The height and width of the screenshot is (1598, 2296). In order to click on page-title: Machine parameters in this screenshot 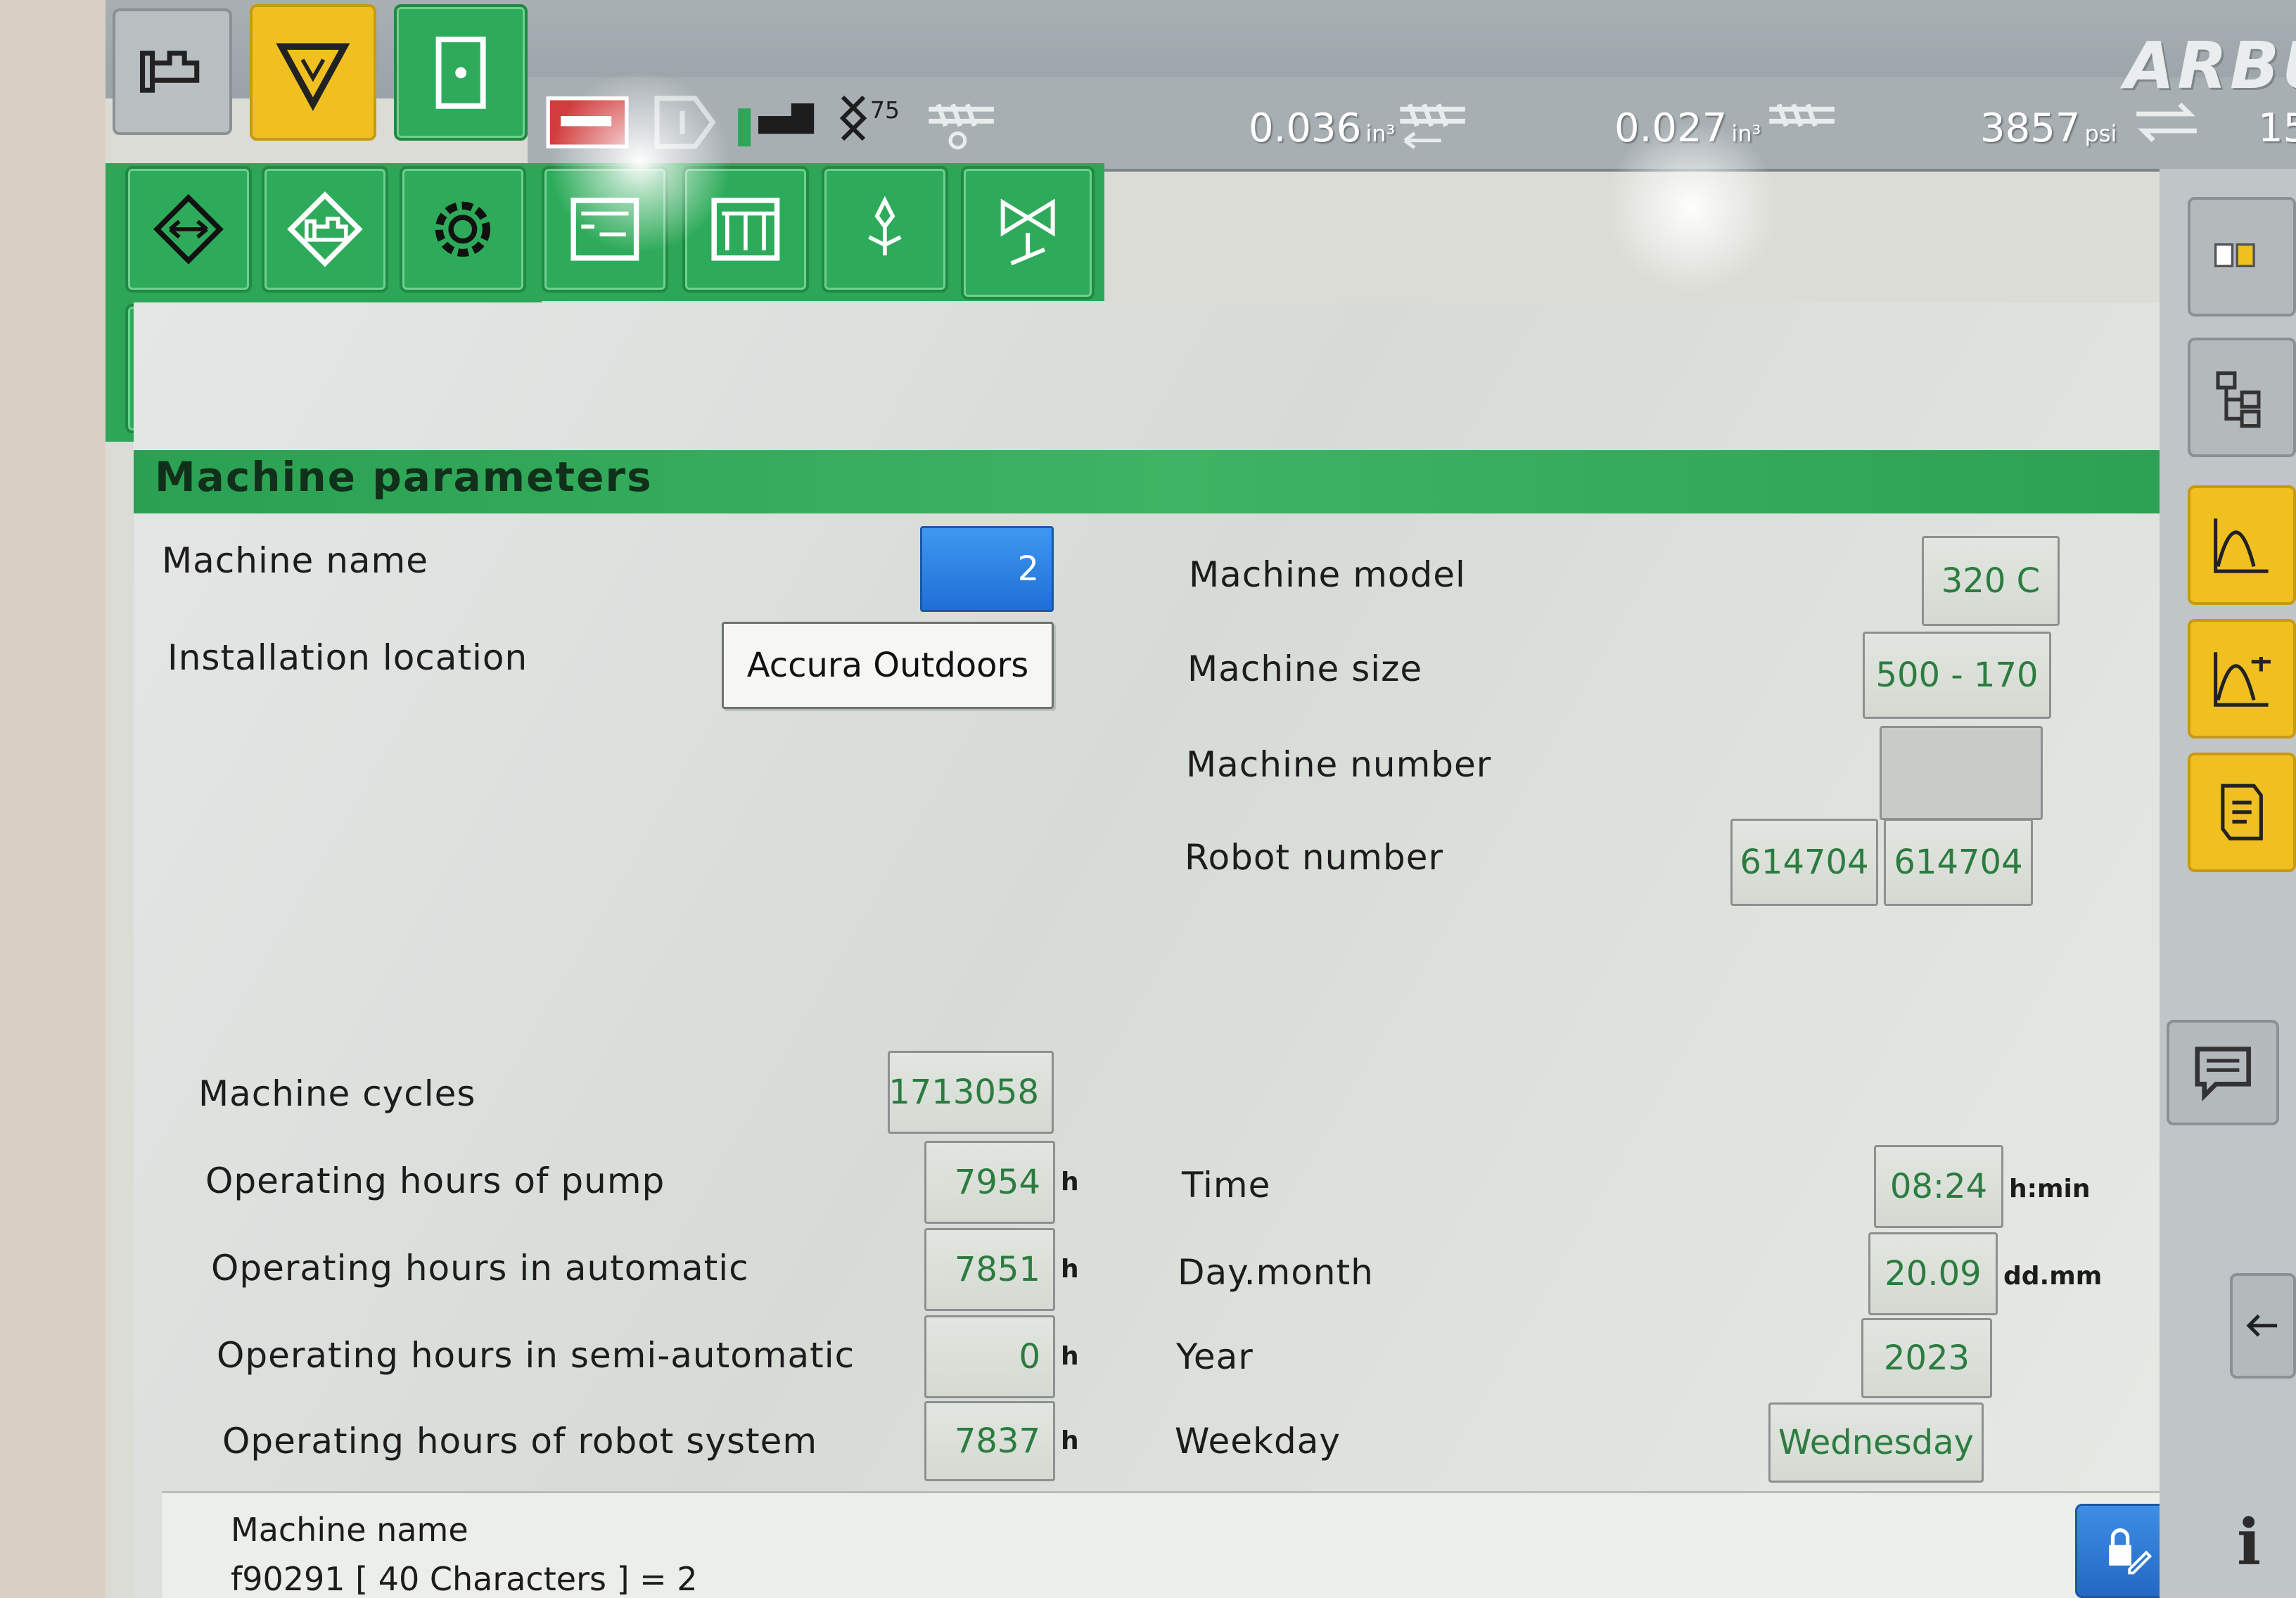, I will do `click(404, 477)`.